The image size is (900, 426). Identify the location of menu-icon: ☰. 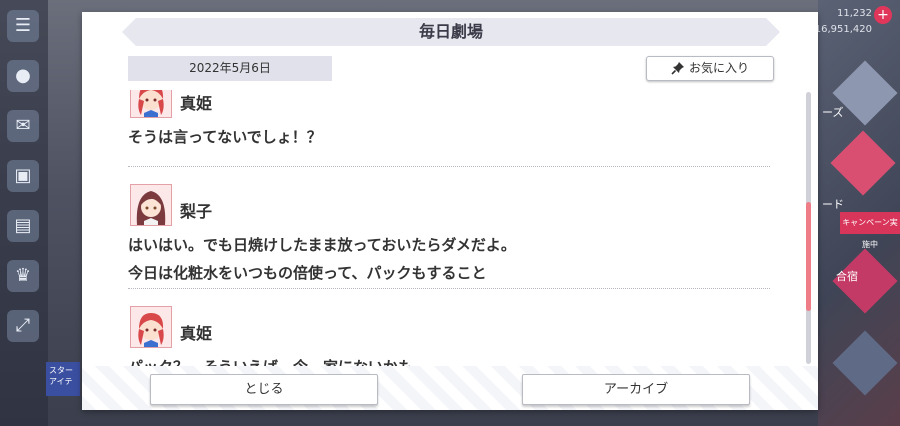
(23, 26).